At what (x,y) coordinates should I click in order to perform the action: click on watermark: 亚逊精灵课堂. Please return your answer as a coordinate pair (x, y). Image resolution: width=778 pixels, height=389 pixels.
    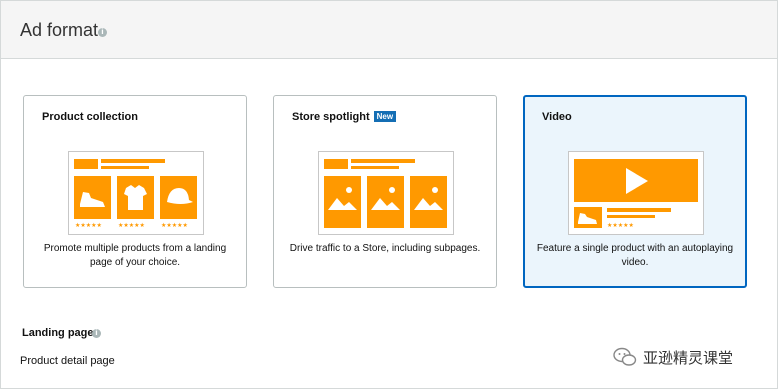
    Looking at the image, I should click on (693, 357).